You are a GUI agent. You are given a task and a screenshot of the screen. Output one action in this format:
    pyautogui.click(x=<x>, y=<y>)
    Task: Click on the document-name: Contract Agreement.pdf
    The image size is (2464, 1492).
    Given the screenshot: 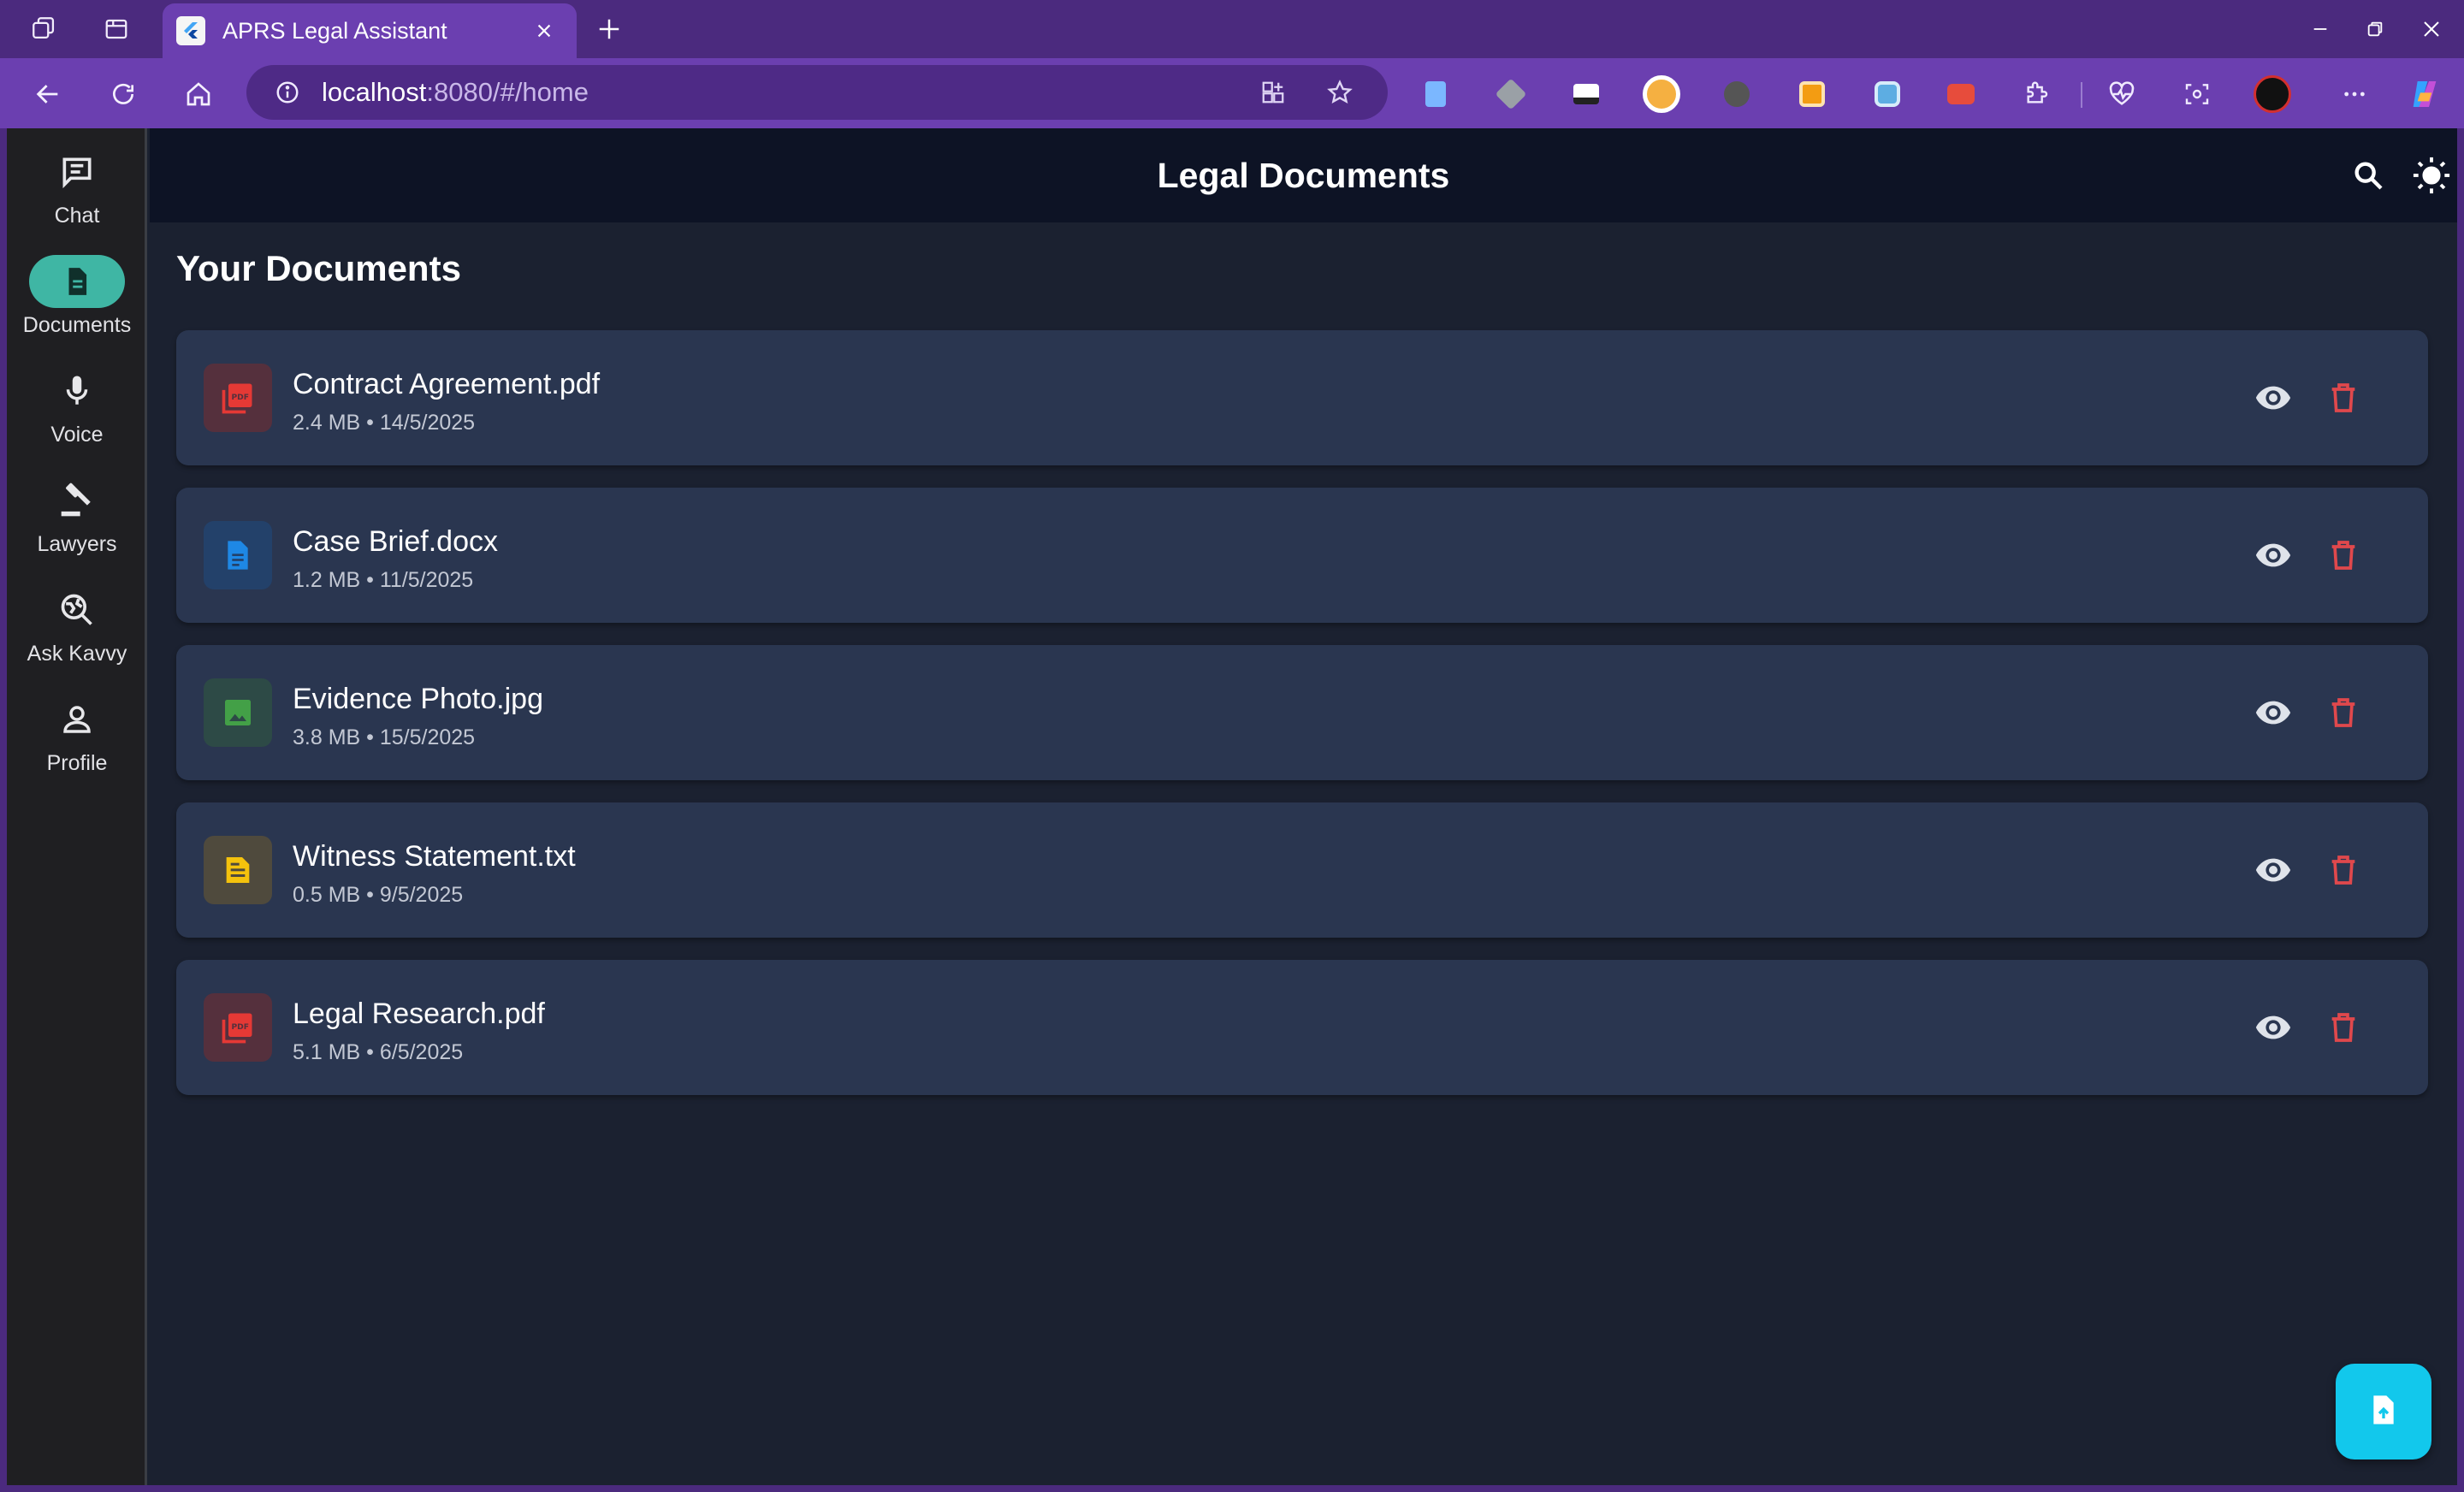 What is the action you would take?
    pyautogui.click(x=447, y=384)
    